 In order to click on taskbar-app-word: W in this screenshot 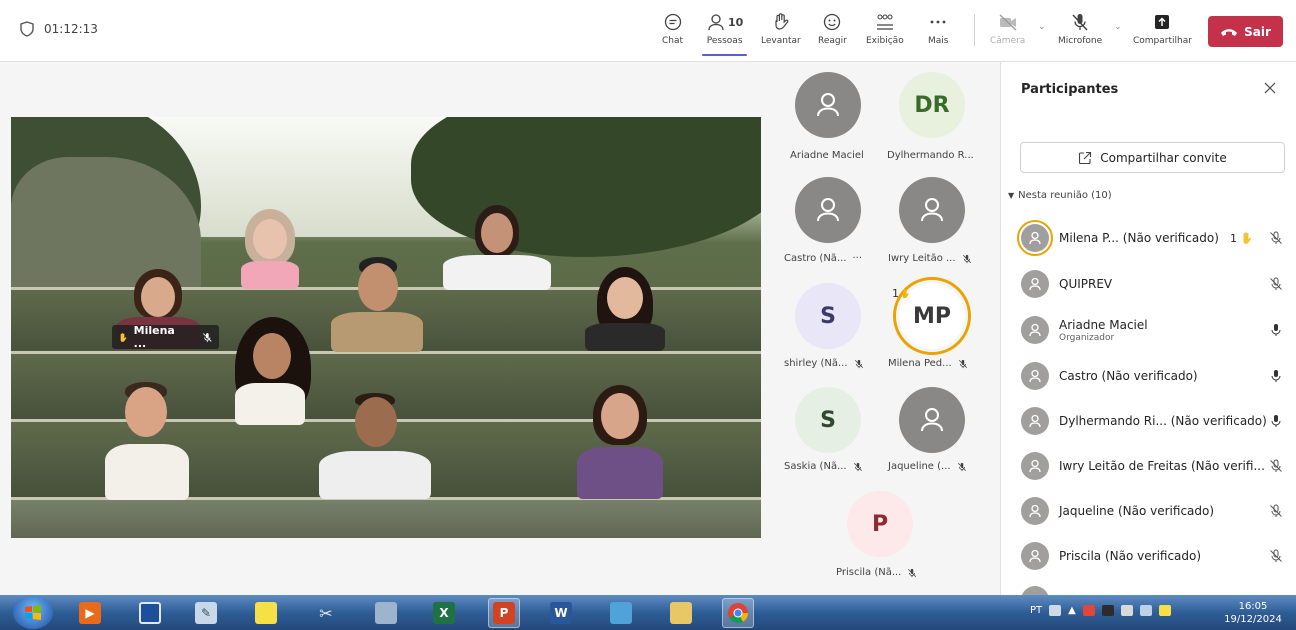, I will do `click(561, 613)`.